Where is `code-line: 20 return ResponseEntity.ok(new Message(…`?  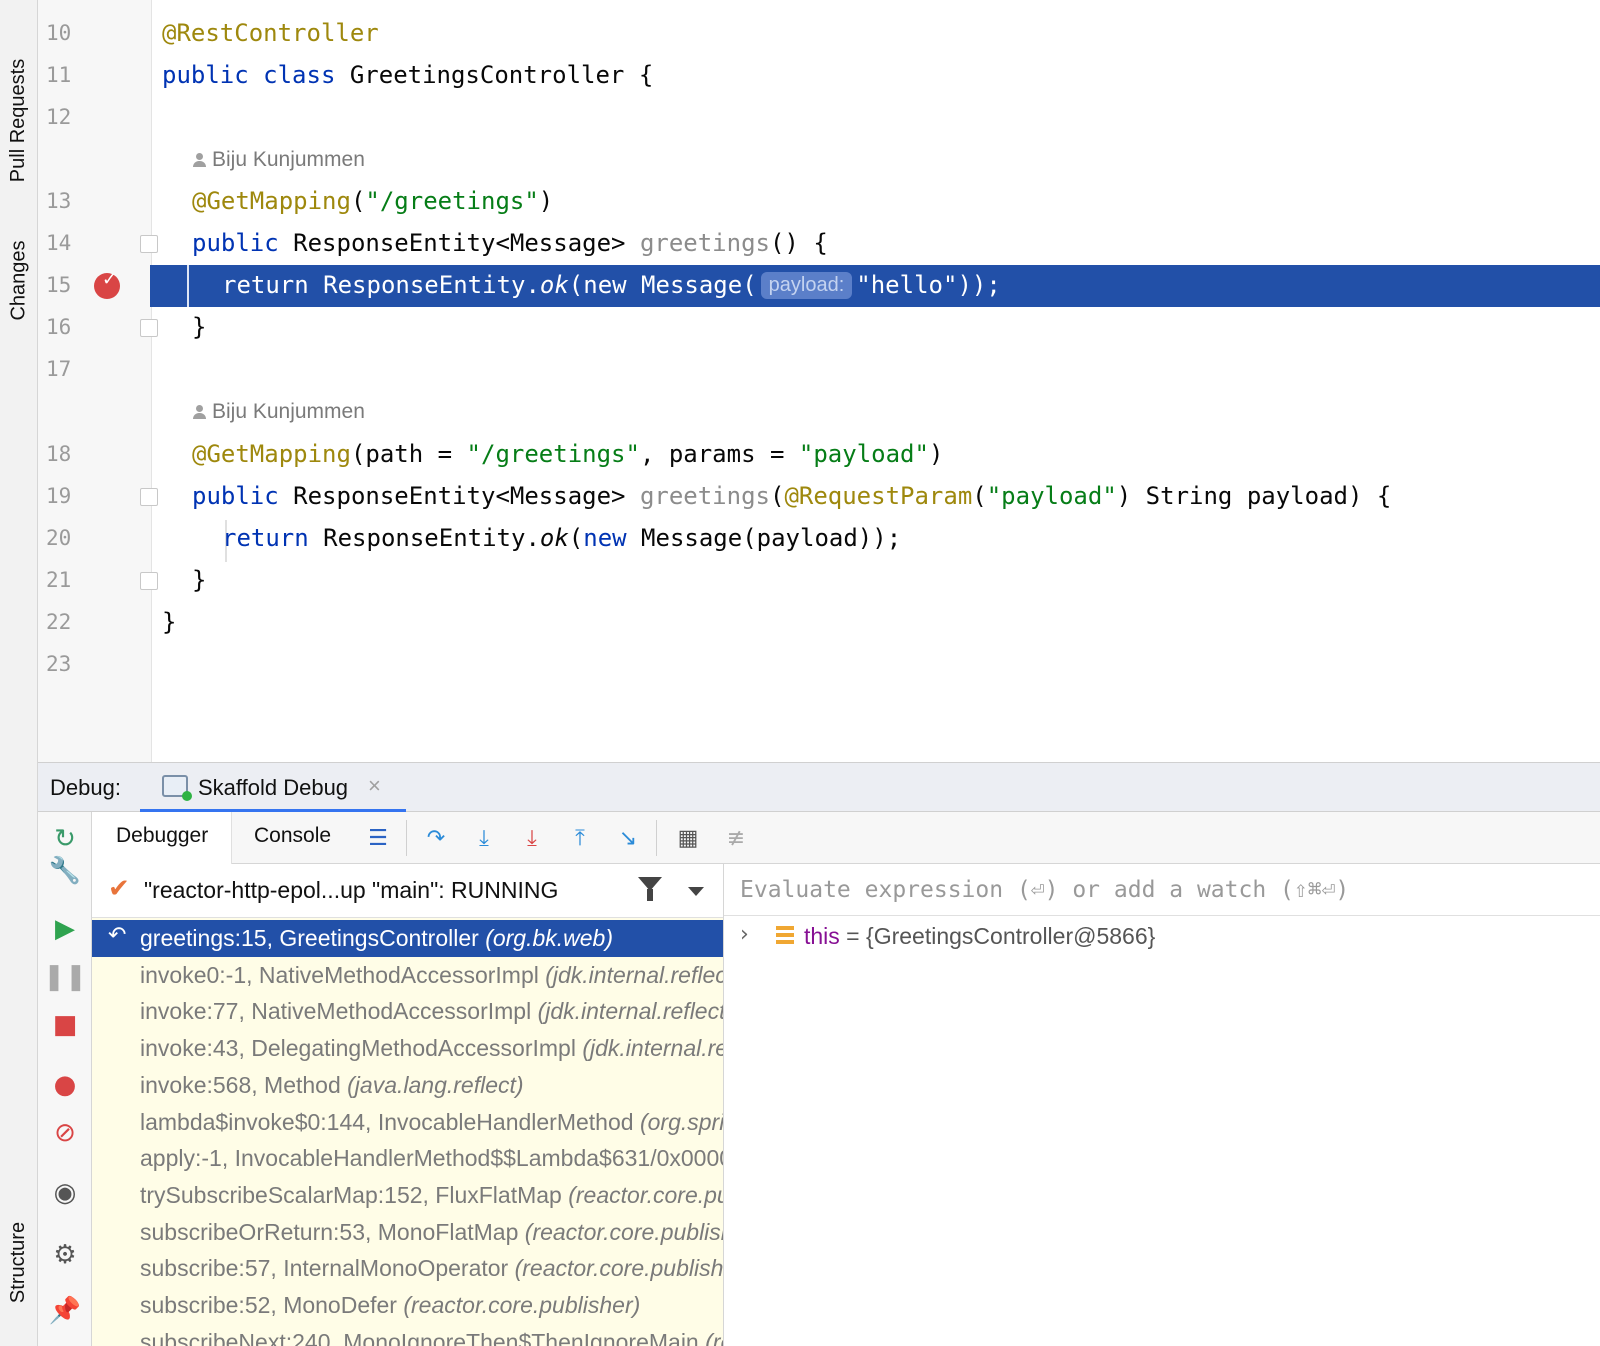
code-line: 20 return ResponseEntity.ok(new Message(… is located at coordinates (819, 539).